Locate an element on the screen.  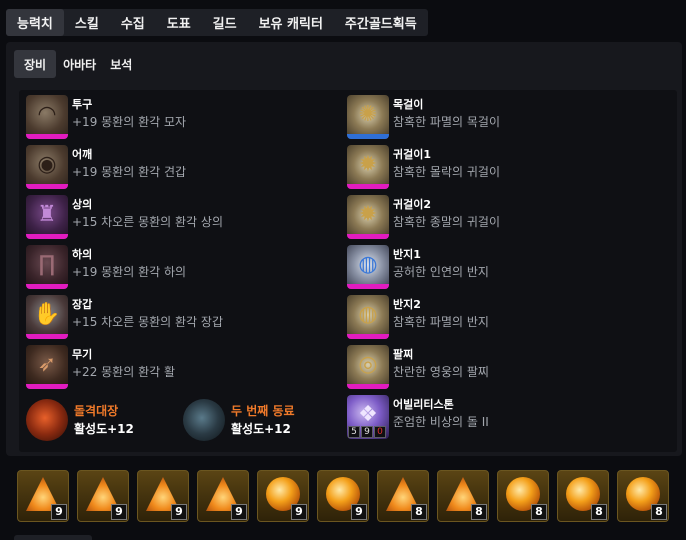
extra-title: 두 번째 동료 is located at coordinates (263, 411).